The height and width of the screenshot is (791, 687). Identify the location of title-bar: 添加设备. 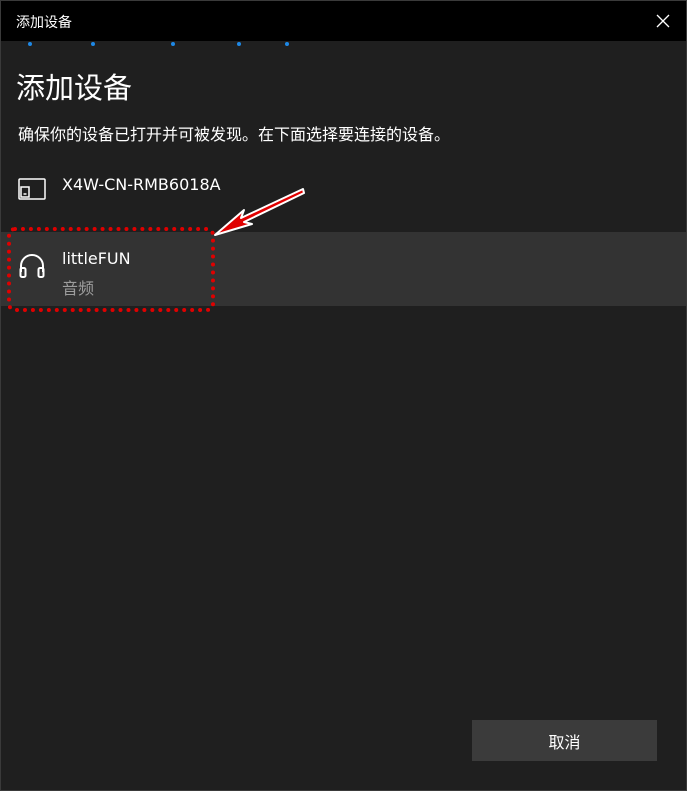
(343, 21).